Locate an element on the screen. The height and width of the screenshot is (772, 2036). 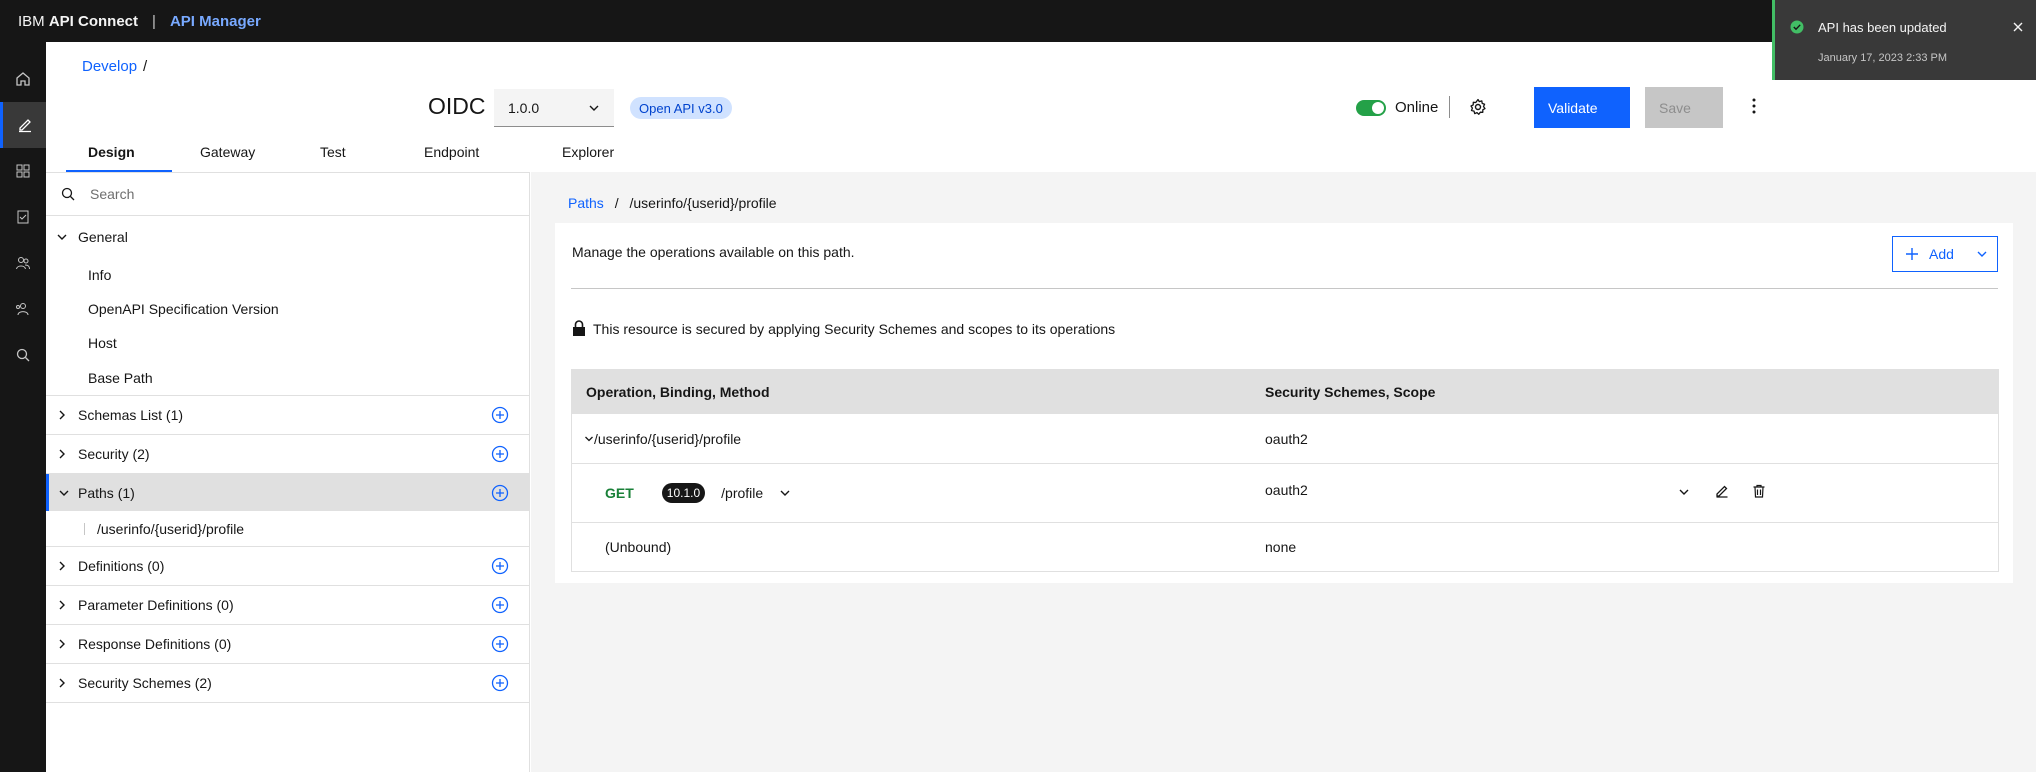
path-scope: oauth2 is located at coordinates (1286, 438).